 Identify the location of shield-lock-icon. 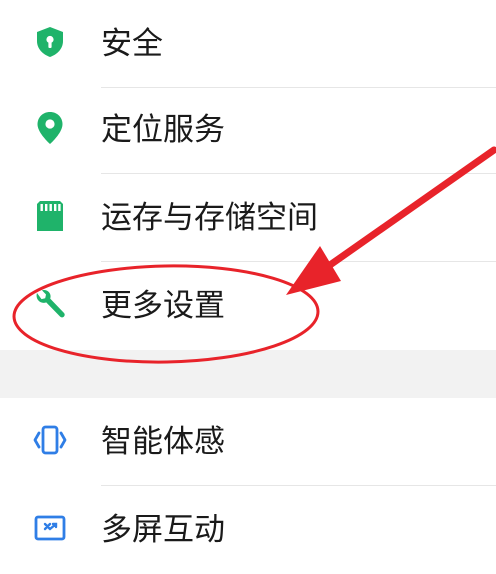
(50, 42).